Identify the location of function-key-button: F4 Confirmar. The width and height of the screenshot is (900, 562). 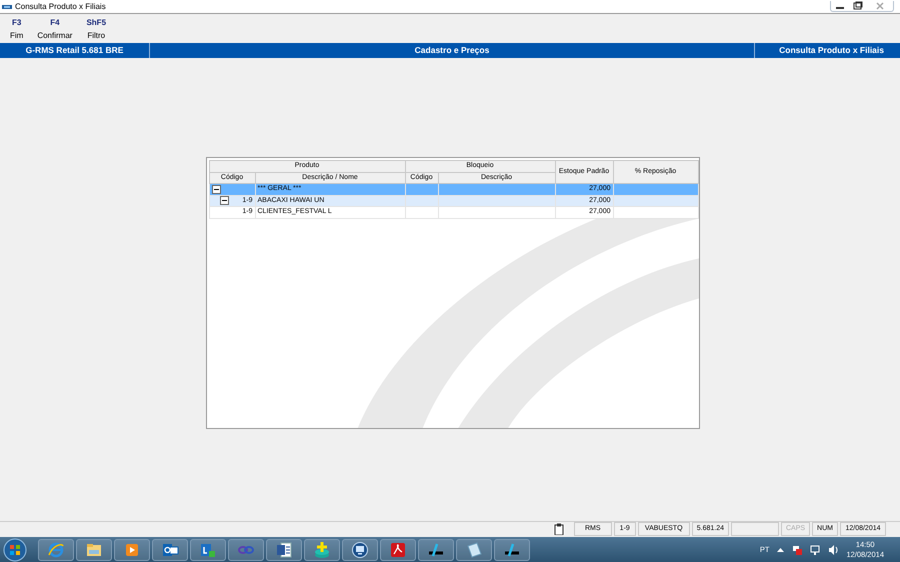
(54, 29).